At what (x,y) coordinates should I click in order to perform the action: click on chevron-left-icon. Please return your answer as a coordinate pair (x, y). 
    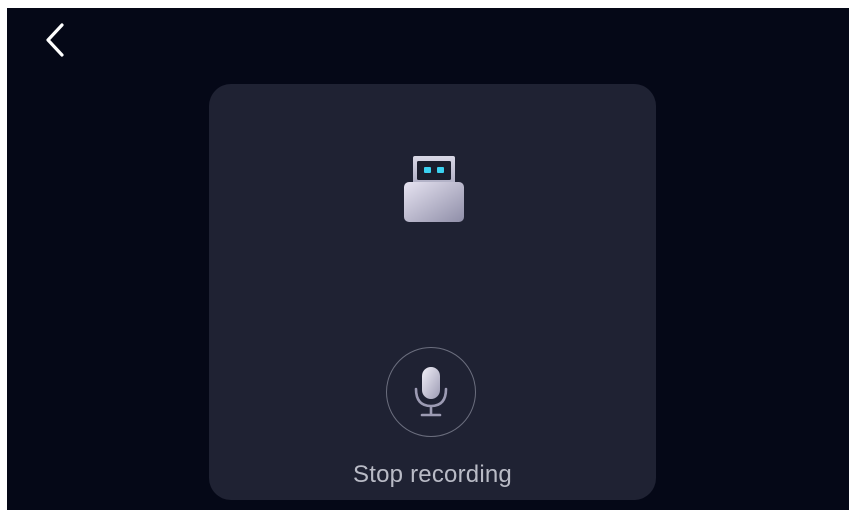
    Looking at the image, I should click on (55, 40).